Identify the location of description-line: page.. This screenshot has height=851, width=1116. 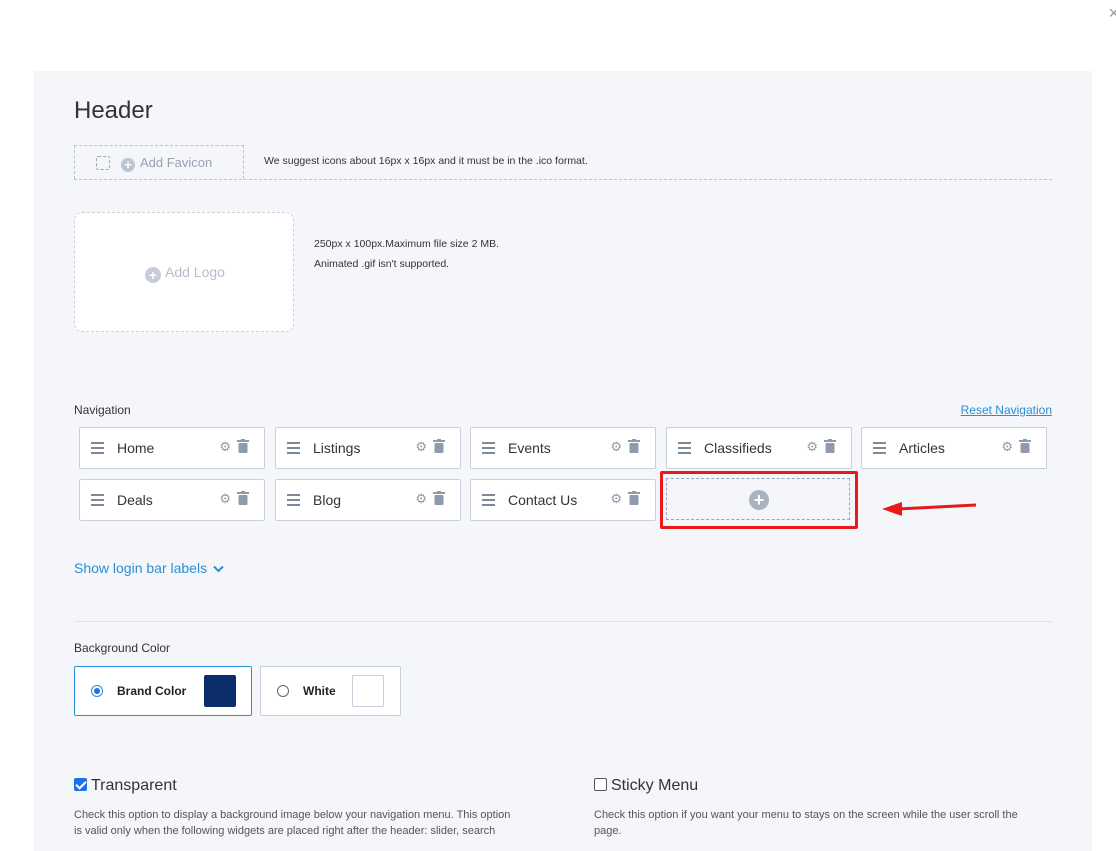
(608, 831).